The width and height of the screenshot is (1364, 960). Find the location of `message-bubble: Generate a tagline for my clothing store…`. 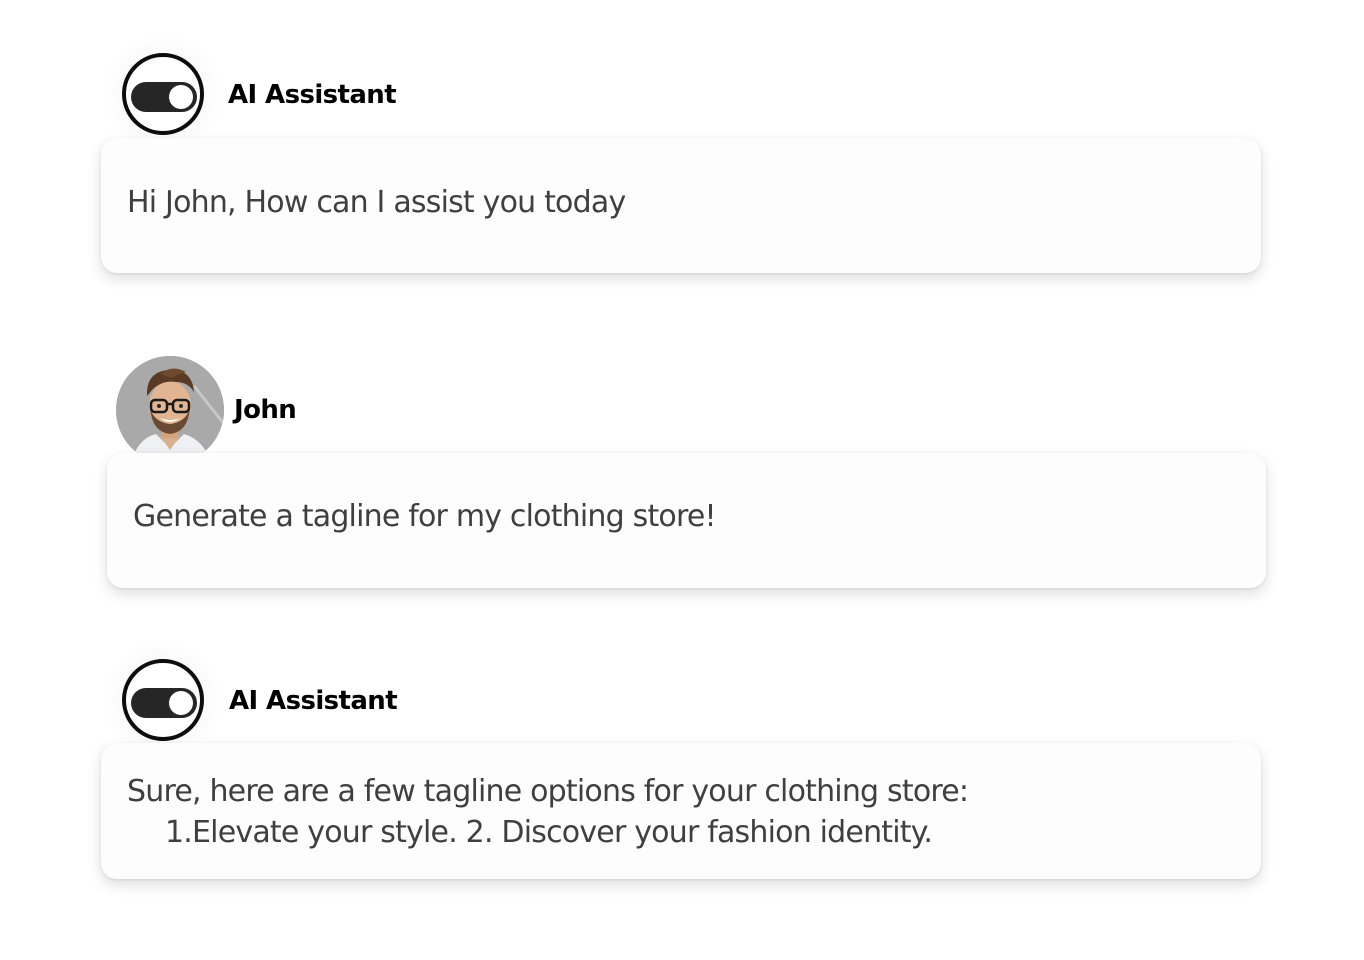

message-bubble: Generate a tagline for my clothing store… is located at coordinates (686, 520).